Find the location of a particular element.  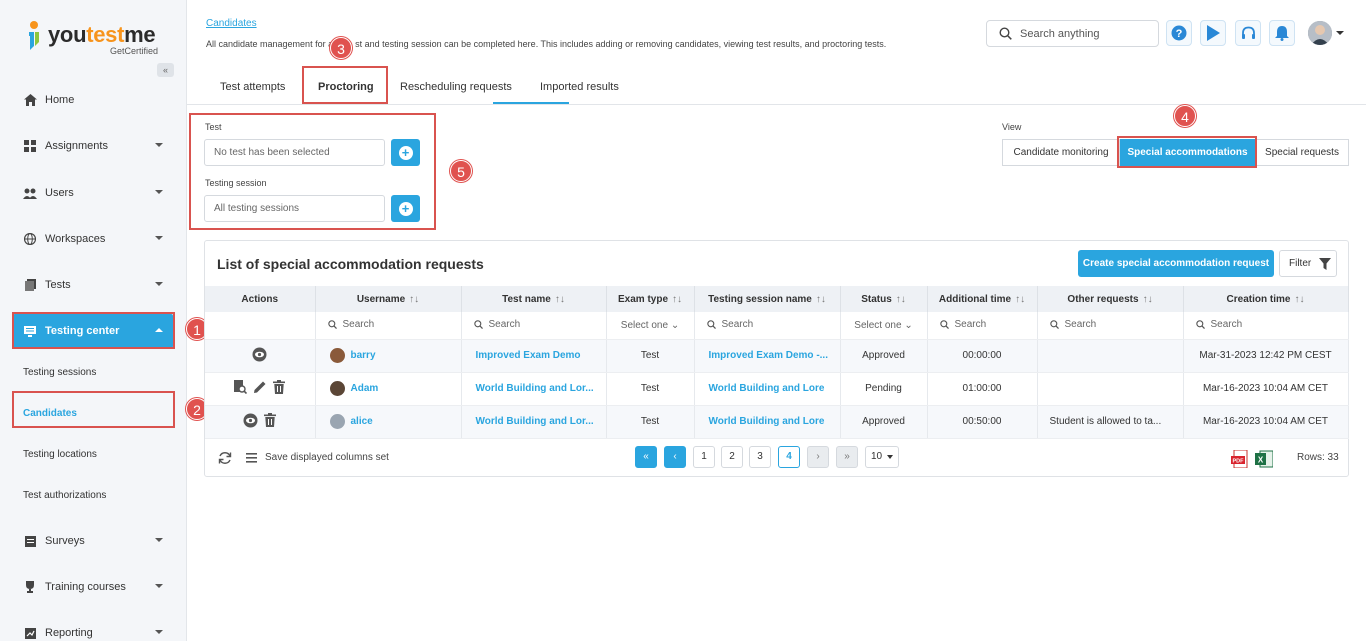

refresh-icon is located at coordinates (225, 458).